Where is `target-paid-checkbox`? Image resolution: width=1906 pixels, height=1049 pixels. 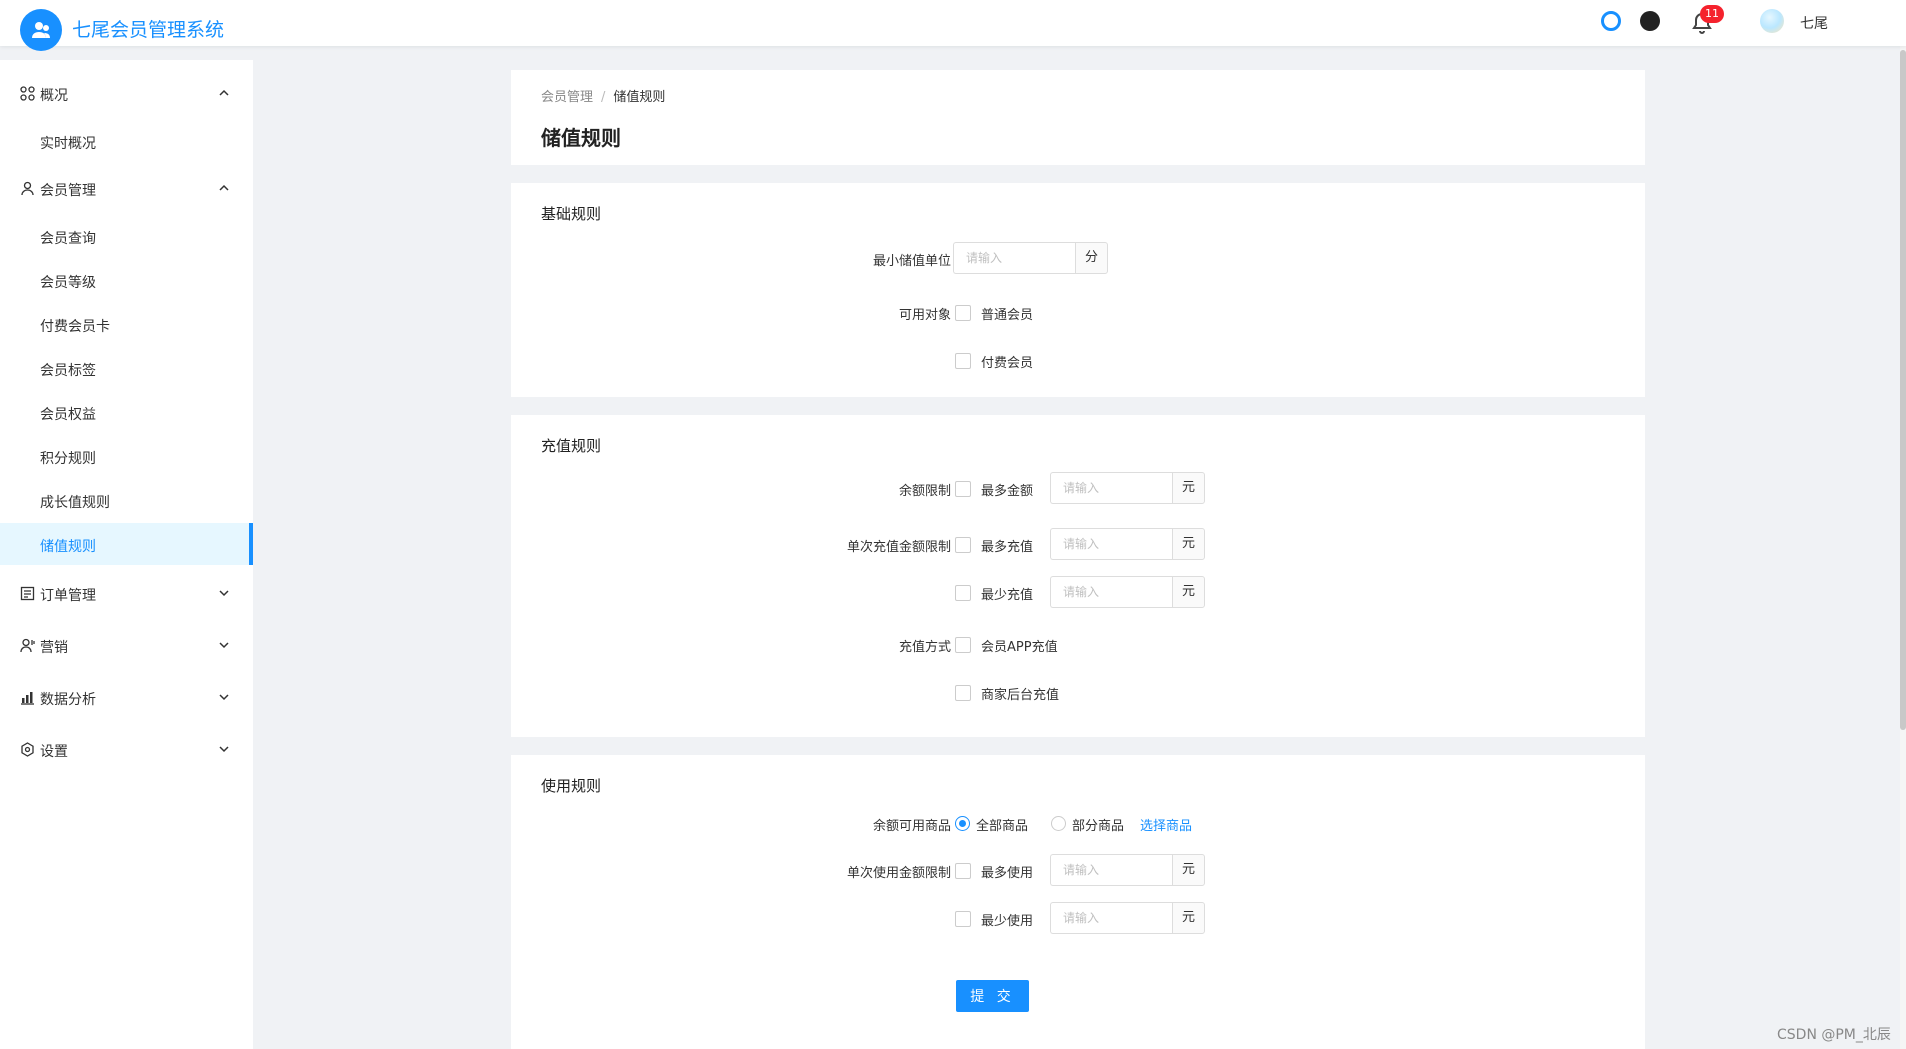 target-paid-checkbox is located at coordinates (963, 361).